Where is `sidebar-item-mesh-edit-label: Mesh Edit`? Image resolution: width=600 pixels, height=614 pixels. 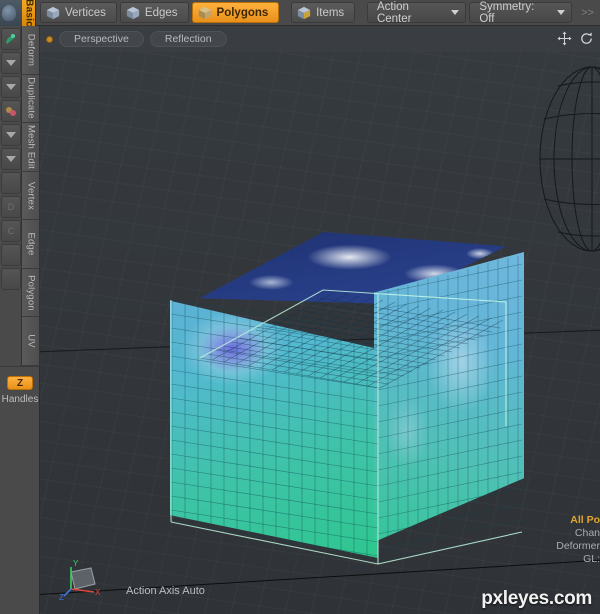 sidebar-item-mesh-edit-label: Mesh Edit is located at coordinates (30, 146).